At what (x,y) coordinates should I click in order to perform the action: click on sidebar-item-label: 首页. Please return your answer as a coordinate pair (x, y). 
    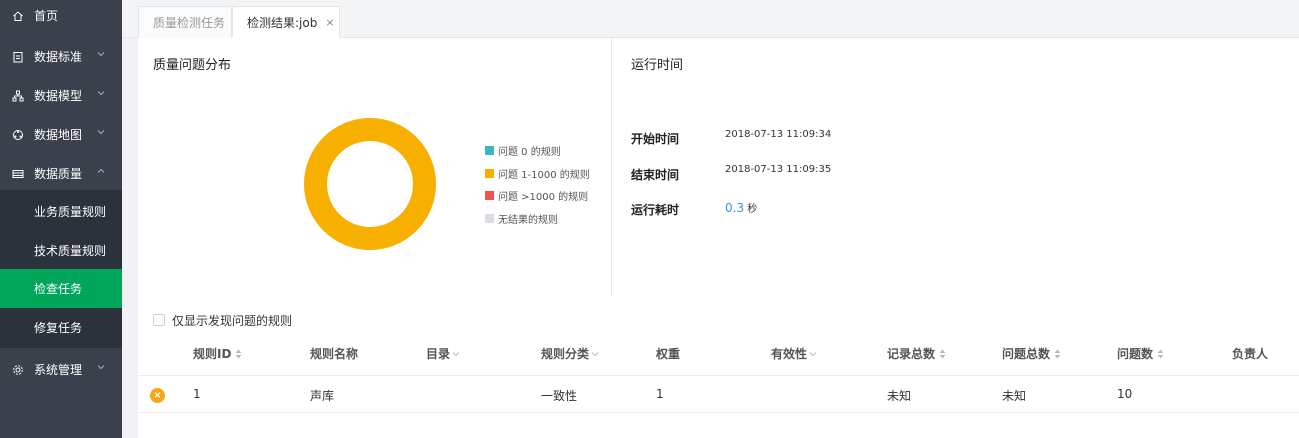
    Looking at the image, I should click on (46, 16).